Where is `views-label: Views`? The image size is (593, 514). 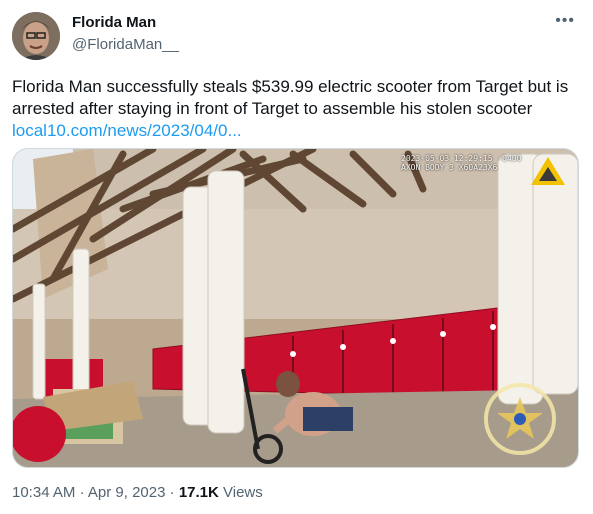
views-label: Views is located at coordinates (243, 492).